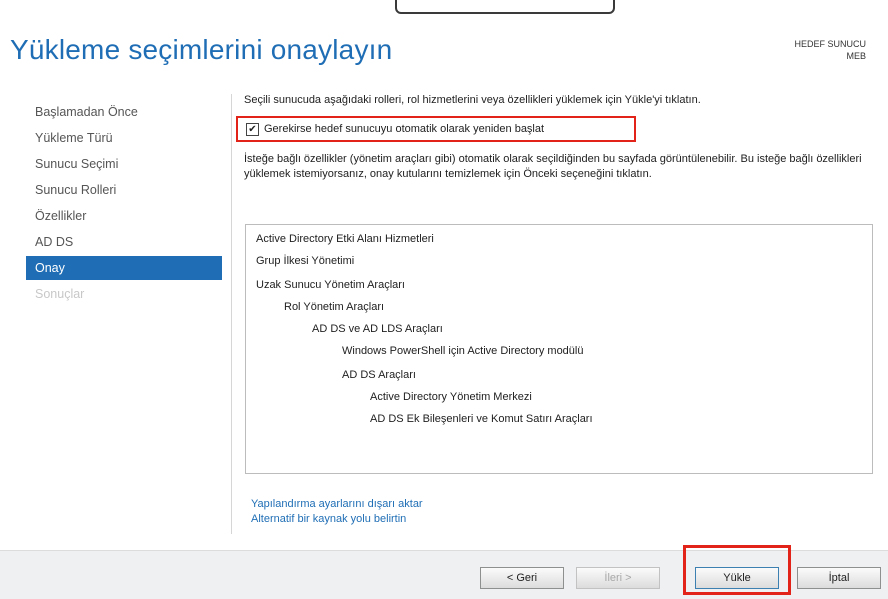 Image resolution: width=888 pixels, height=599 pixels. Describe the element at coordinates (830, 50) in the screenshot. I see `destination-server: HEDEF SUNUCU MEB` at that location.